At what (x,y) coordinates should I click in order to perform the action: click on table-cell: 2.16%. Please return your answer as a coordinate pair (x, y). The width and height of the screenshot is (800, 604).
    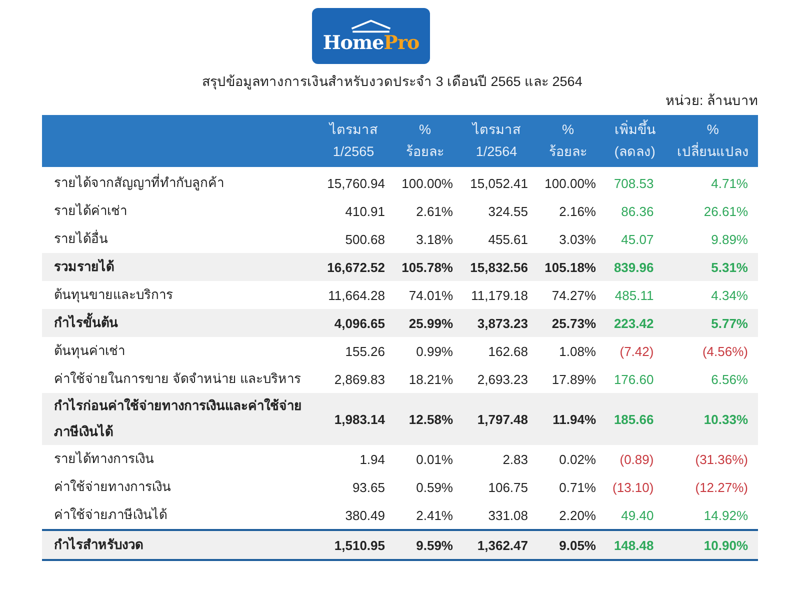
    Looking at the image, I should click on (577, 211).